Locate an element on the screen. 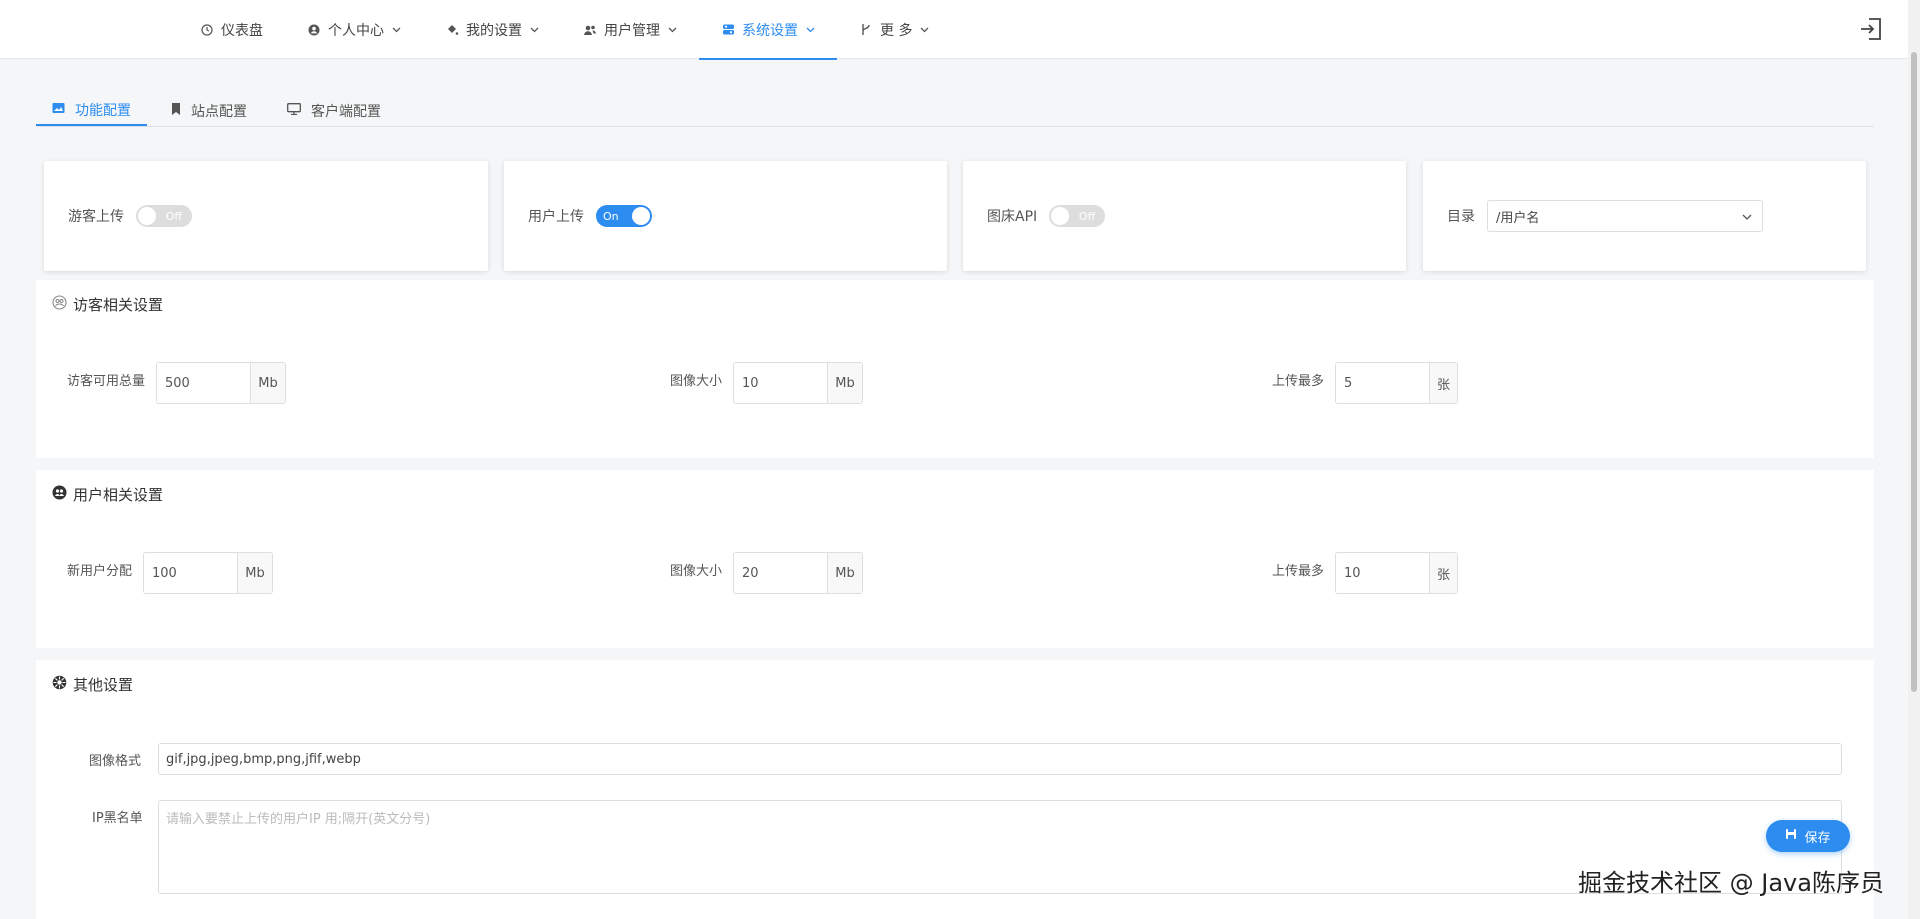 This screenshot has height=919, width=1920. user-max-upload-input is located at coordinates (1383, 573).